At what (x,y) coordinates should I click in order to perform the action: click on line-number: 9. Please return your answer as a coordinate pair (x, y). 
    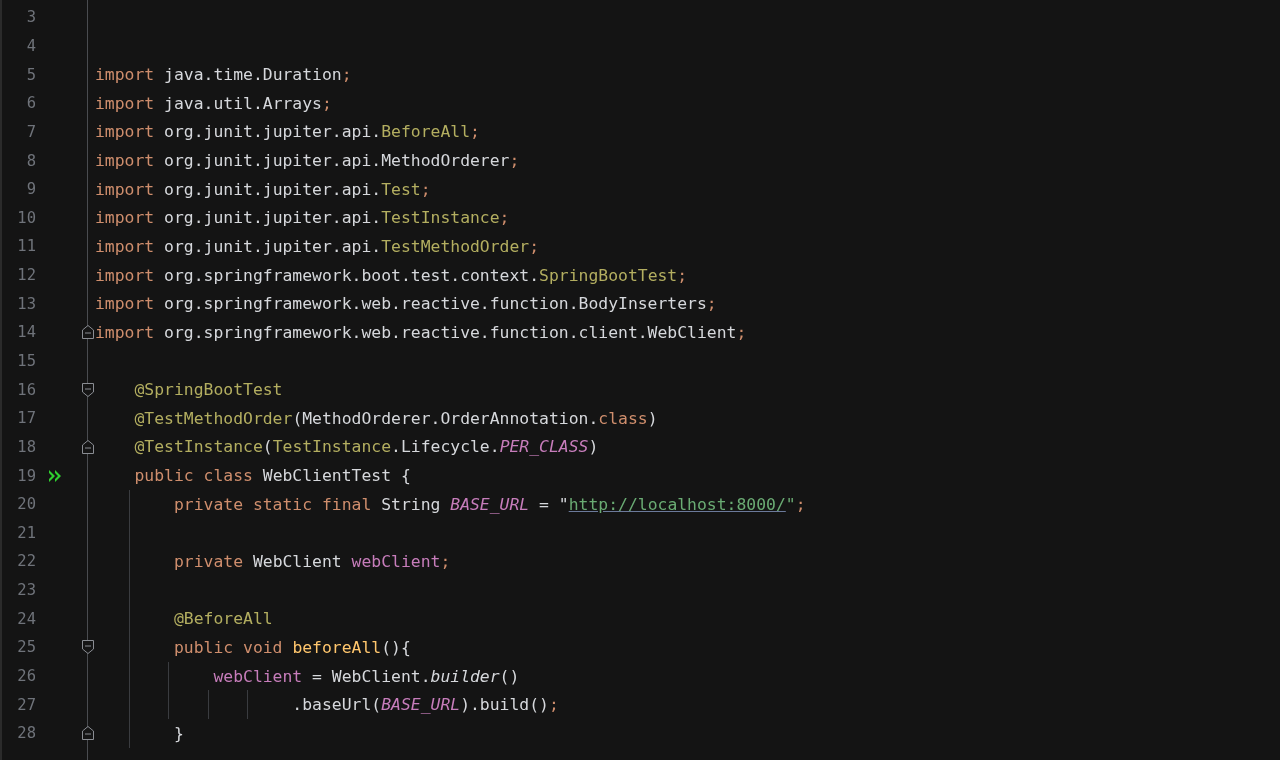
    Looking at the image, I should click on (30, 189).